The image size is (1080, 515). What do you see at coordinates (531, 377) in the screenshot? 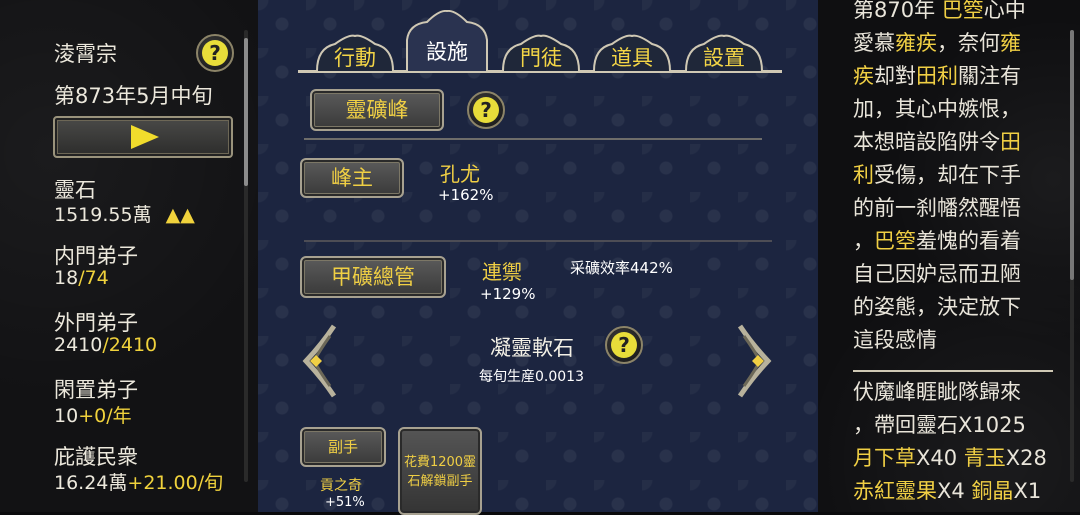
I see `production-rate: 每旬生産0.0013` at bounding box center [531, 377].